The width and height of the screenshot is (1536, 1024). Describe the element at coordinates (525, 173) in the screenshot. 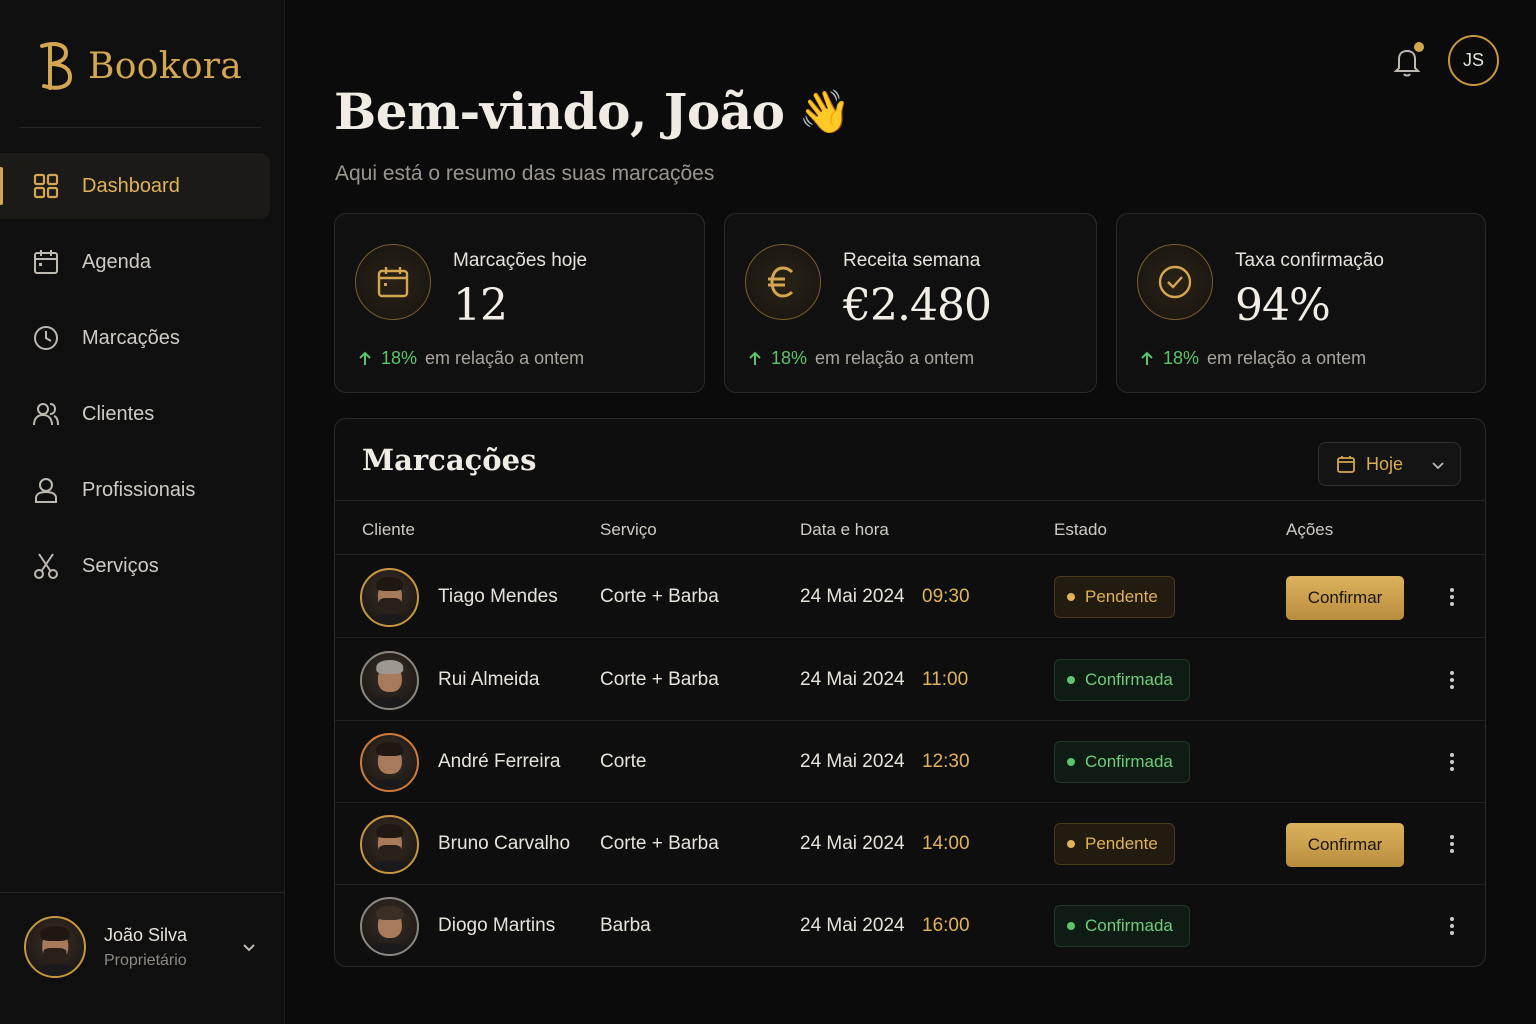

I see `page-subtitle: Aqui está o resumo das suas marcações` at that location.